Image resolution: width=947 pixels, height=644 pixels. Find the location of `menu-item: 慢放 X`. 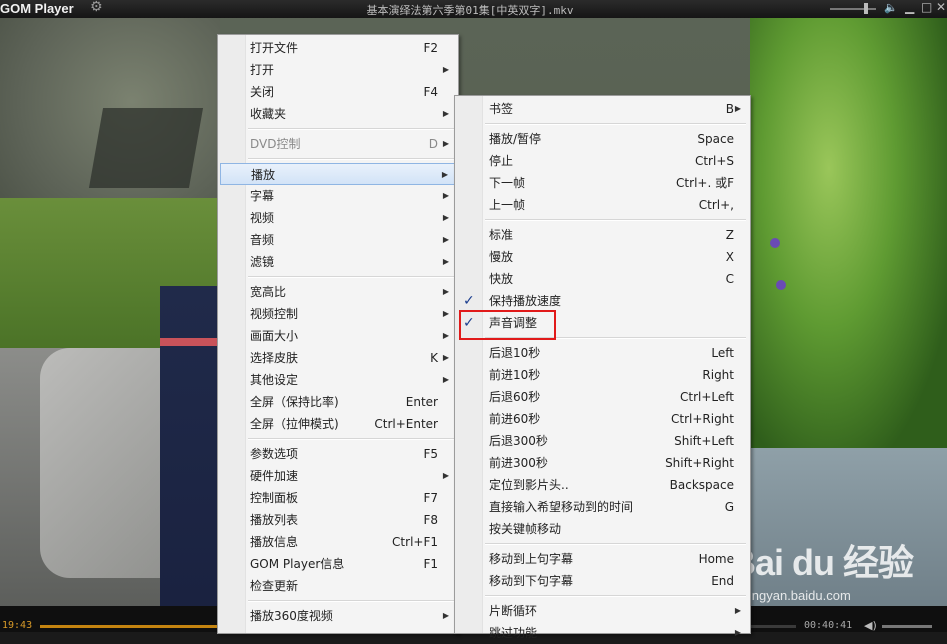

menu-item: 慢放 X is located at coordinates (602, 257).